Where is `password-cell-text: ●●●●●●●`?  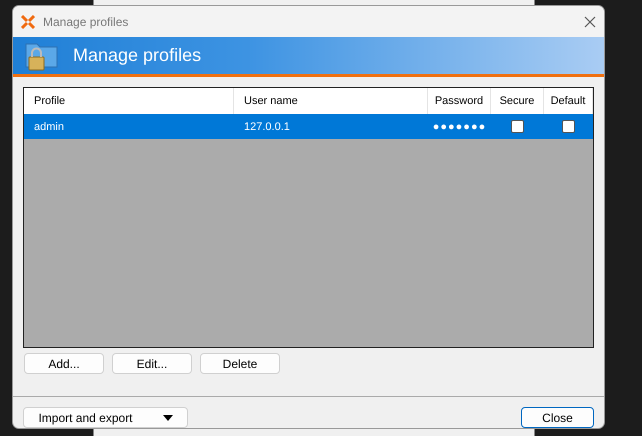 password-cell-text: ●●●●●●● is located at coordinates (460, 127).